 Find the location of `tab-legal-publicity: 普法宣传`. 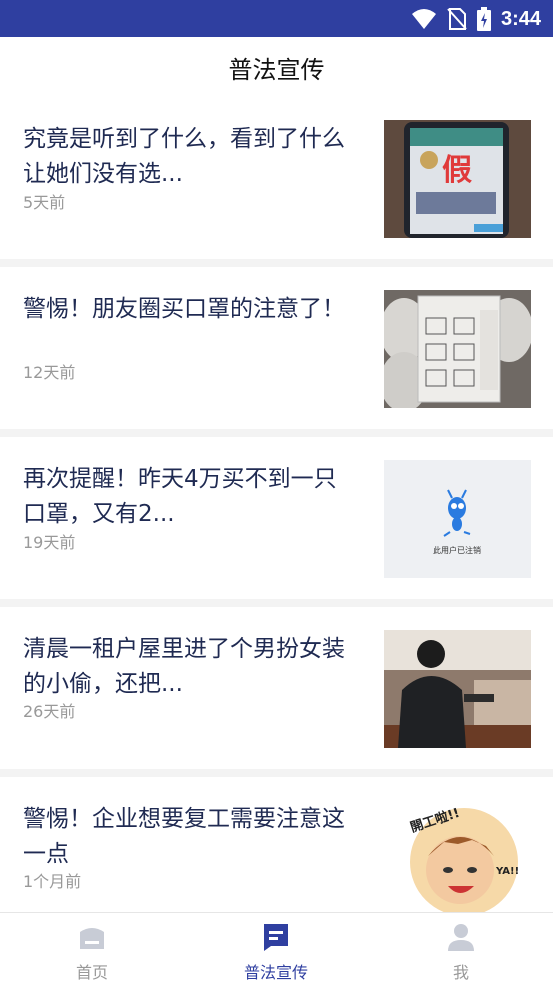

tab-legal-publicity: 普法宣传 is located at coordinates (276, 948).